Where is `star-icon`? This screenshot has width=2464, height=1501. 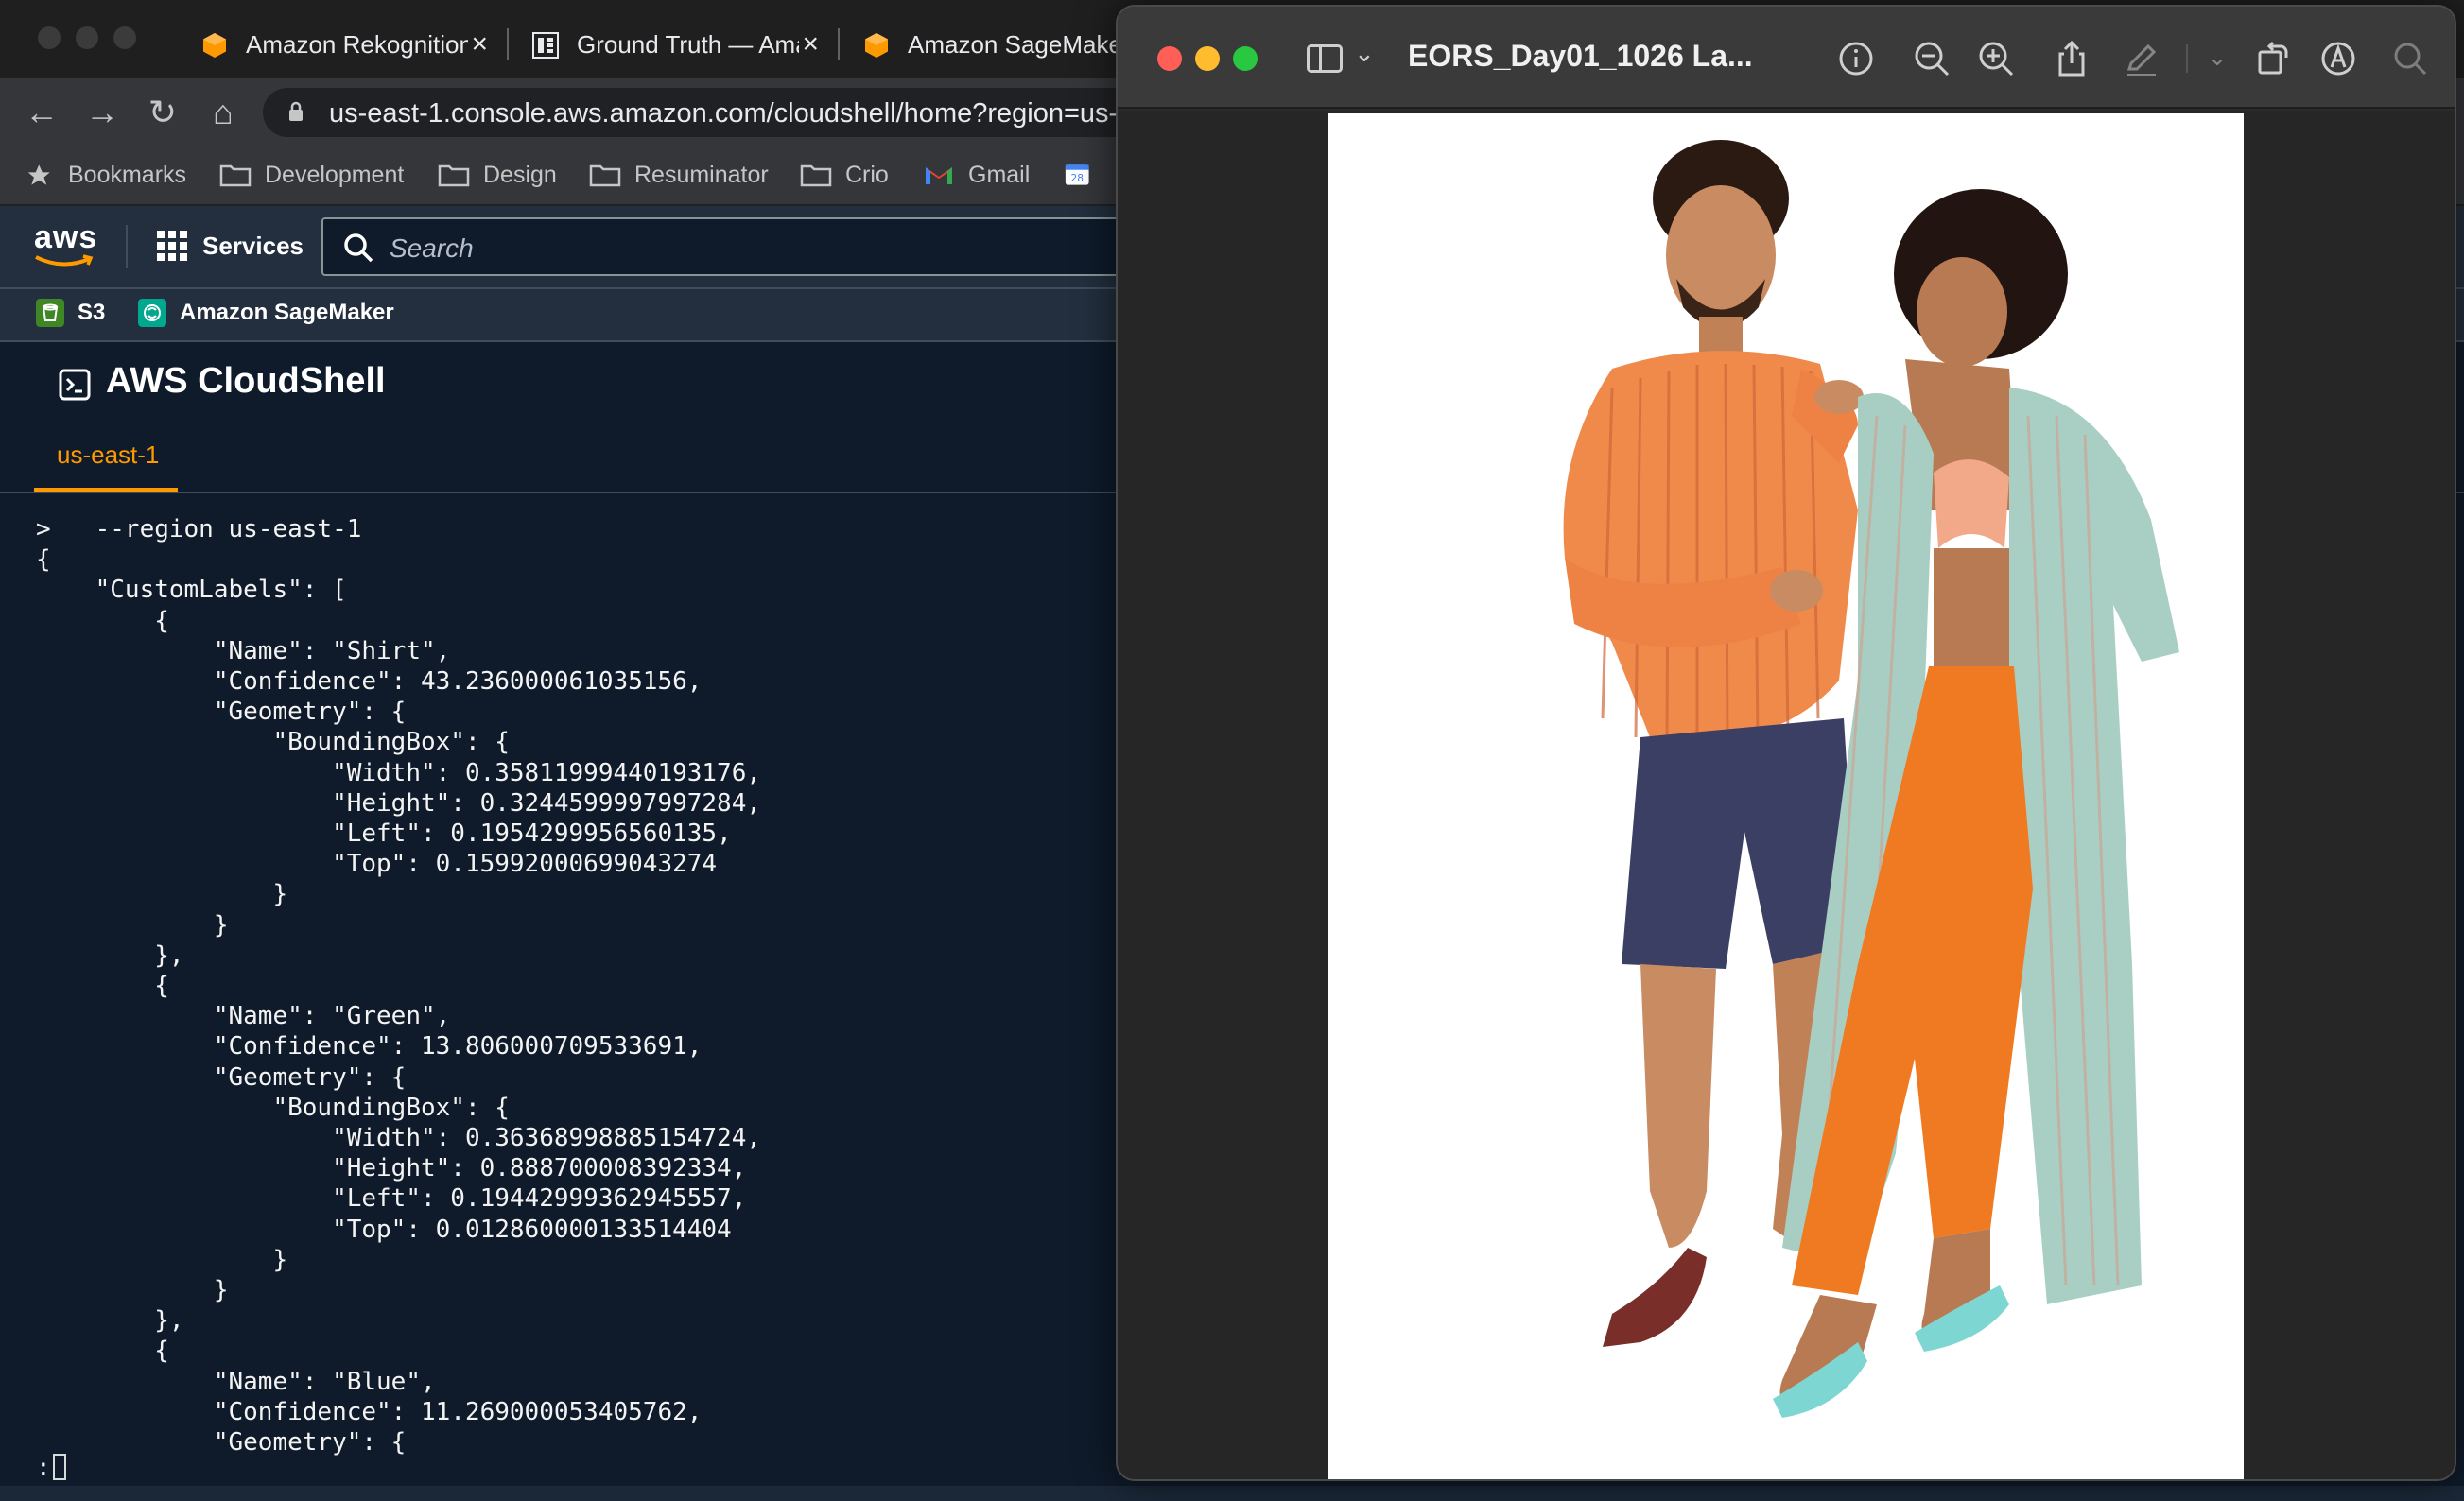
star-icon is located at coordinates (38, 174).